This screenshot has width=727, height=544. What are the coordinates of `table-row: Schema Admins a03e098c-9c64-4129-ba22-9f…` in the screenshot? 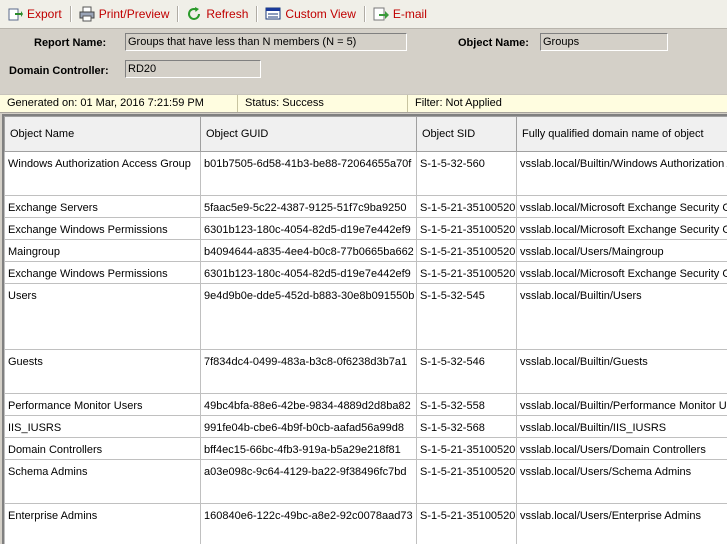 It's located at (365, 481).